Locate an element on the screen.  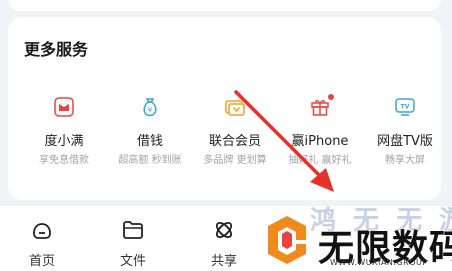
nav-label: 文件 is located at coordinates (132, 261).